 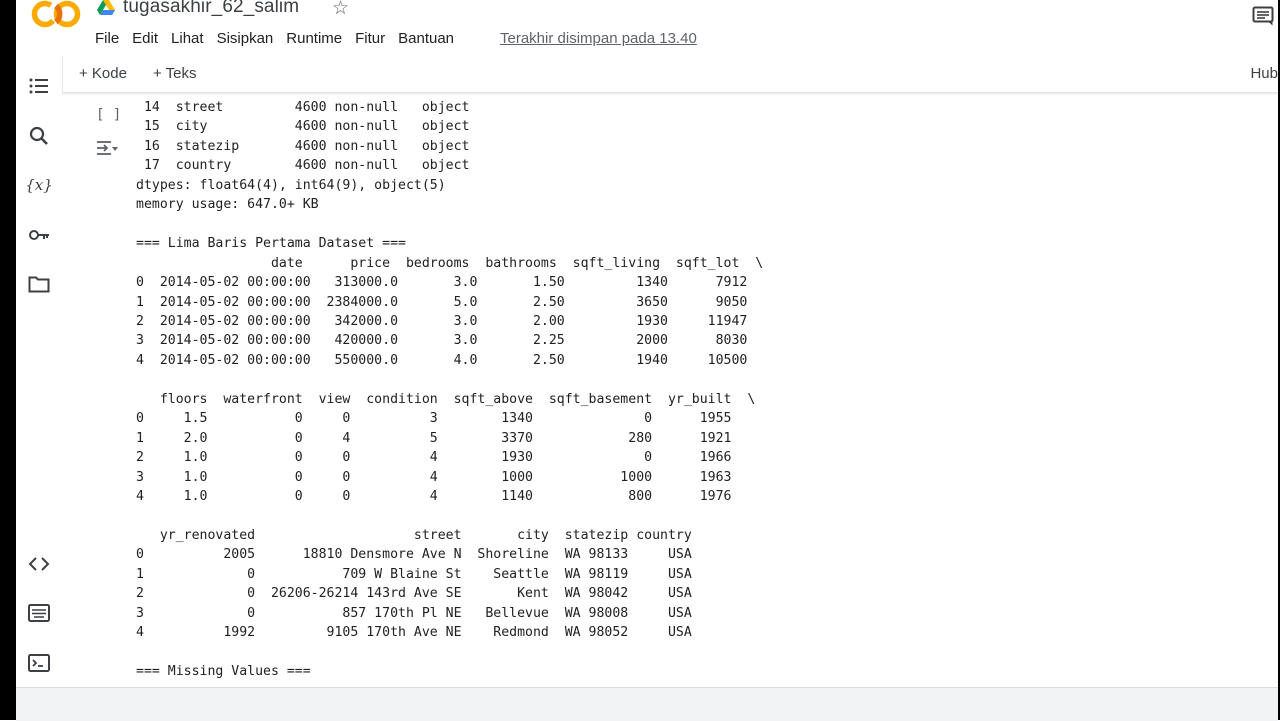 I want to click on output-line: 16 statezip 4600 non-null object, so click(x=303, y=146).